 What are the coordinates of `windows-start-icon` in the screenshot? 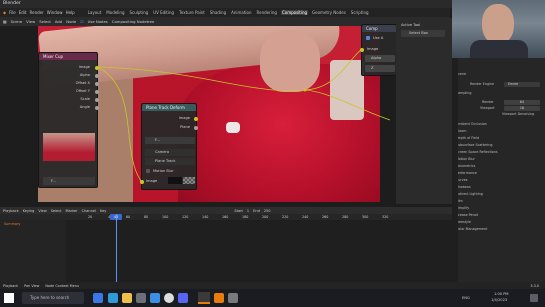 It's located at (9, 298).